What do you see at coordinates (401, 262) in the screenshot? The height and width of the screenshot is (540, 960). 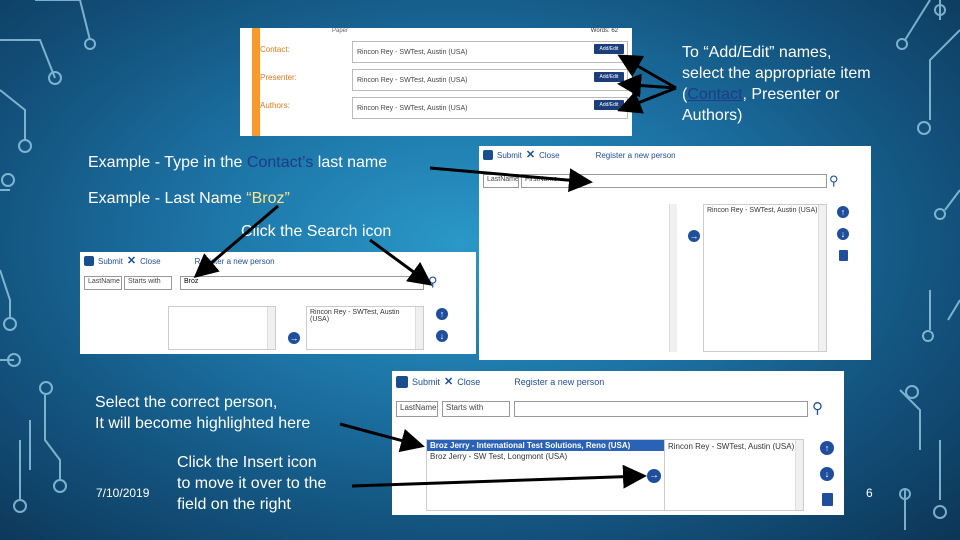 I see `arrow-to-search-icon` at bounding box center [401, 262].